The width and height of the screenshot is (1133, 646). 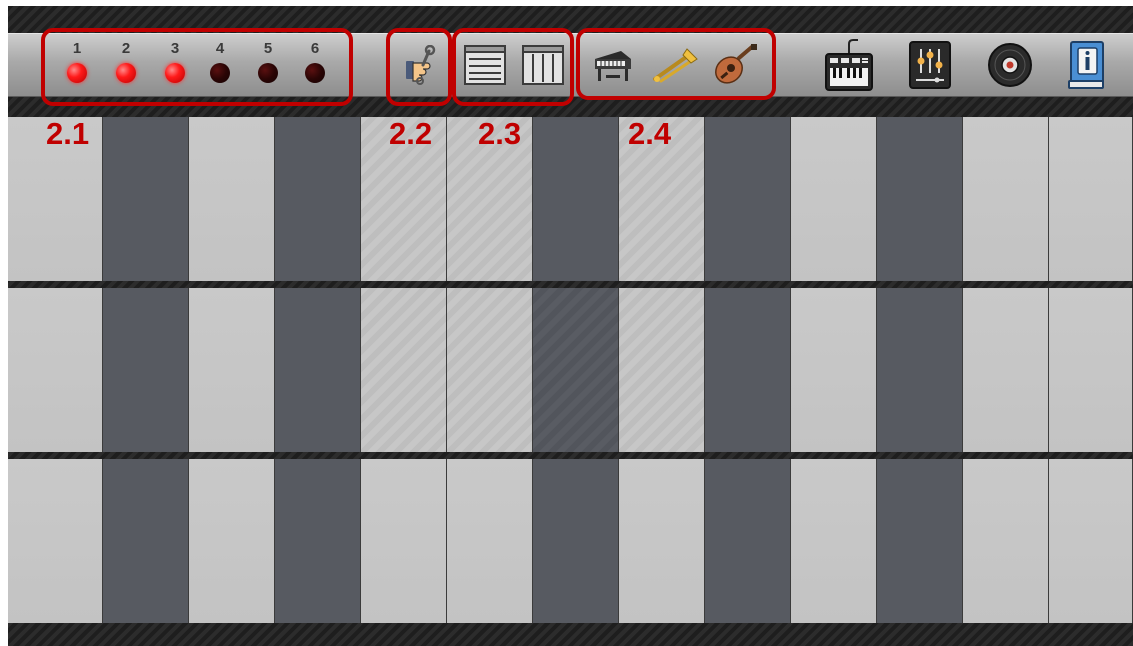 I want to click on callout-box-track-leds, so click(x=197, y=67).